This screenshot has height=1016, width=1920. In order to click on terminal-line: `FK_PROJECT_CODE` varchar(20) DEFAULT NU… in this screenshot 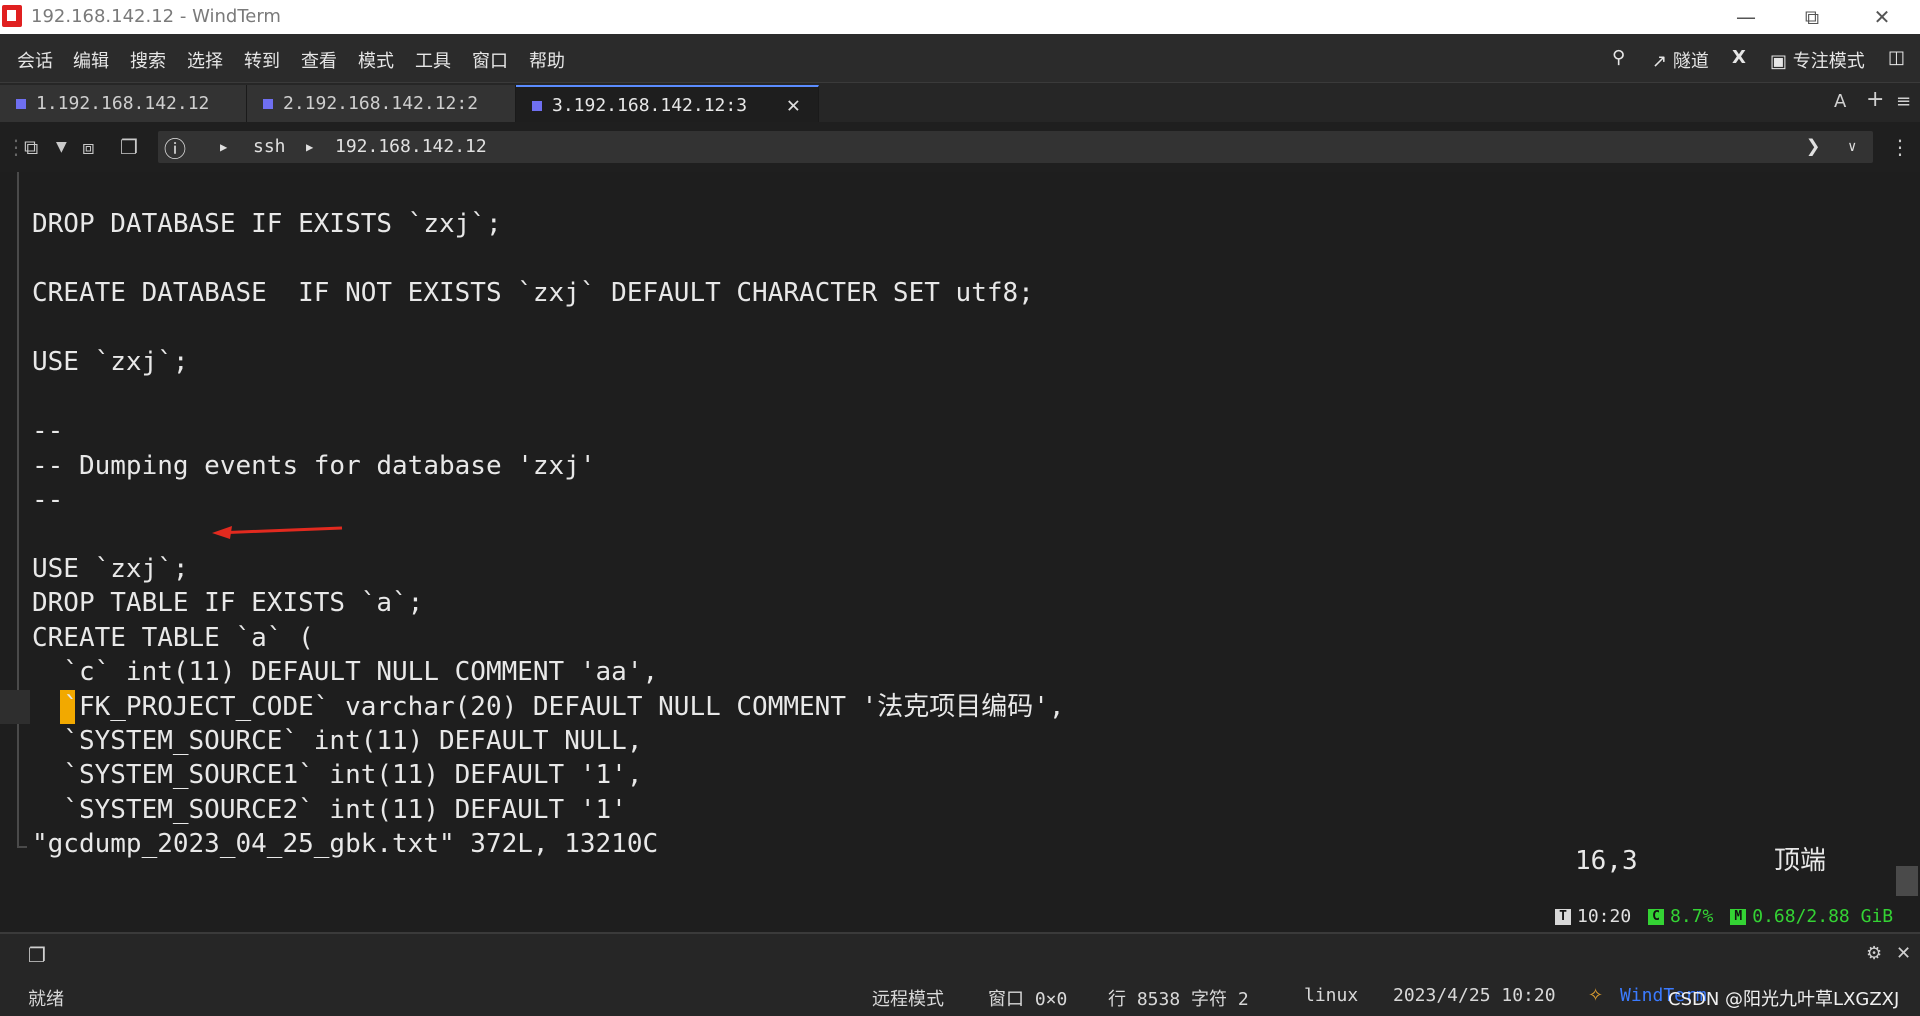, I will do `click(548, 707)`.